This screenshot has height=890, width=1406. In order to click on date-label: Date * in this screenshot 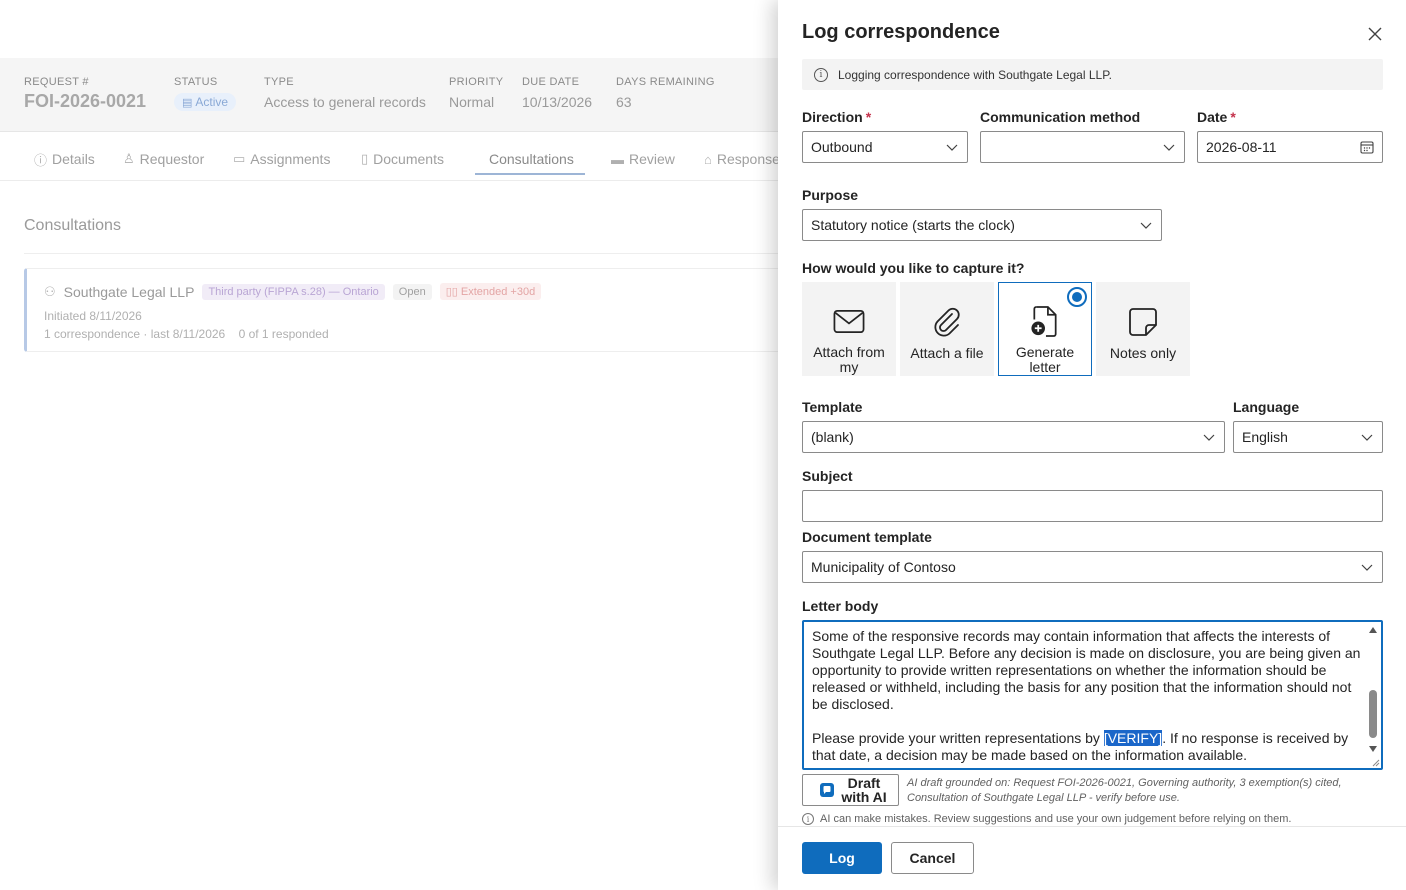, I will do `click(1216, 117)`.